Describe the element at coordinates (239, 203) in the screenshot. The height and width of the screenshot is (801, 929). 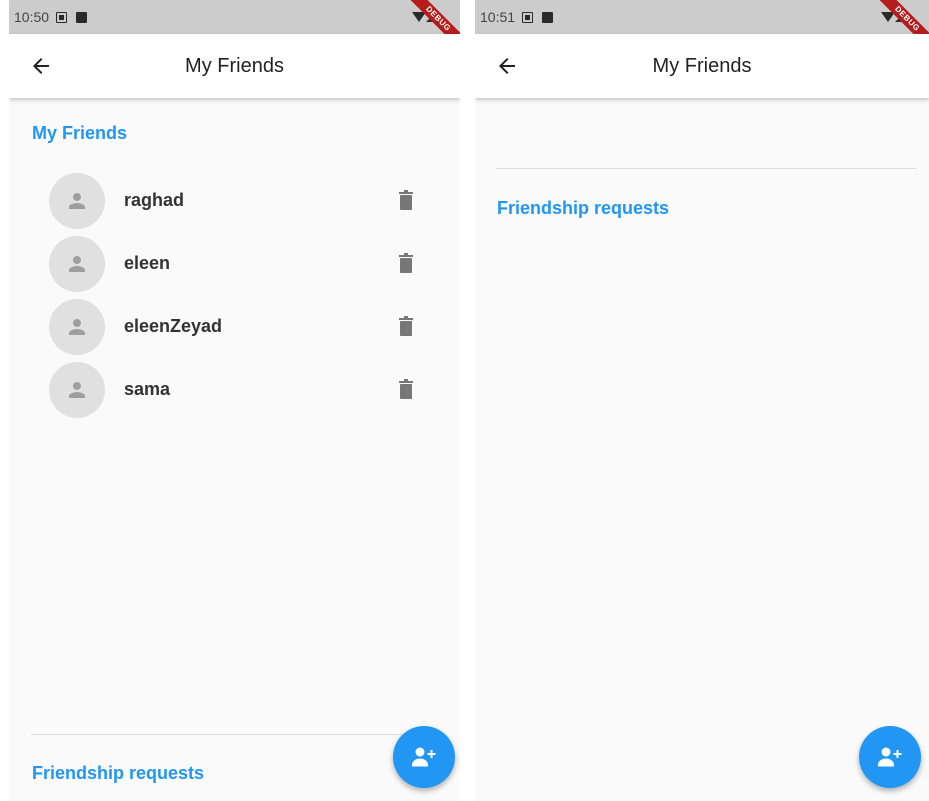
I see `friend-item: raghad` at that location.